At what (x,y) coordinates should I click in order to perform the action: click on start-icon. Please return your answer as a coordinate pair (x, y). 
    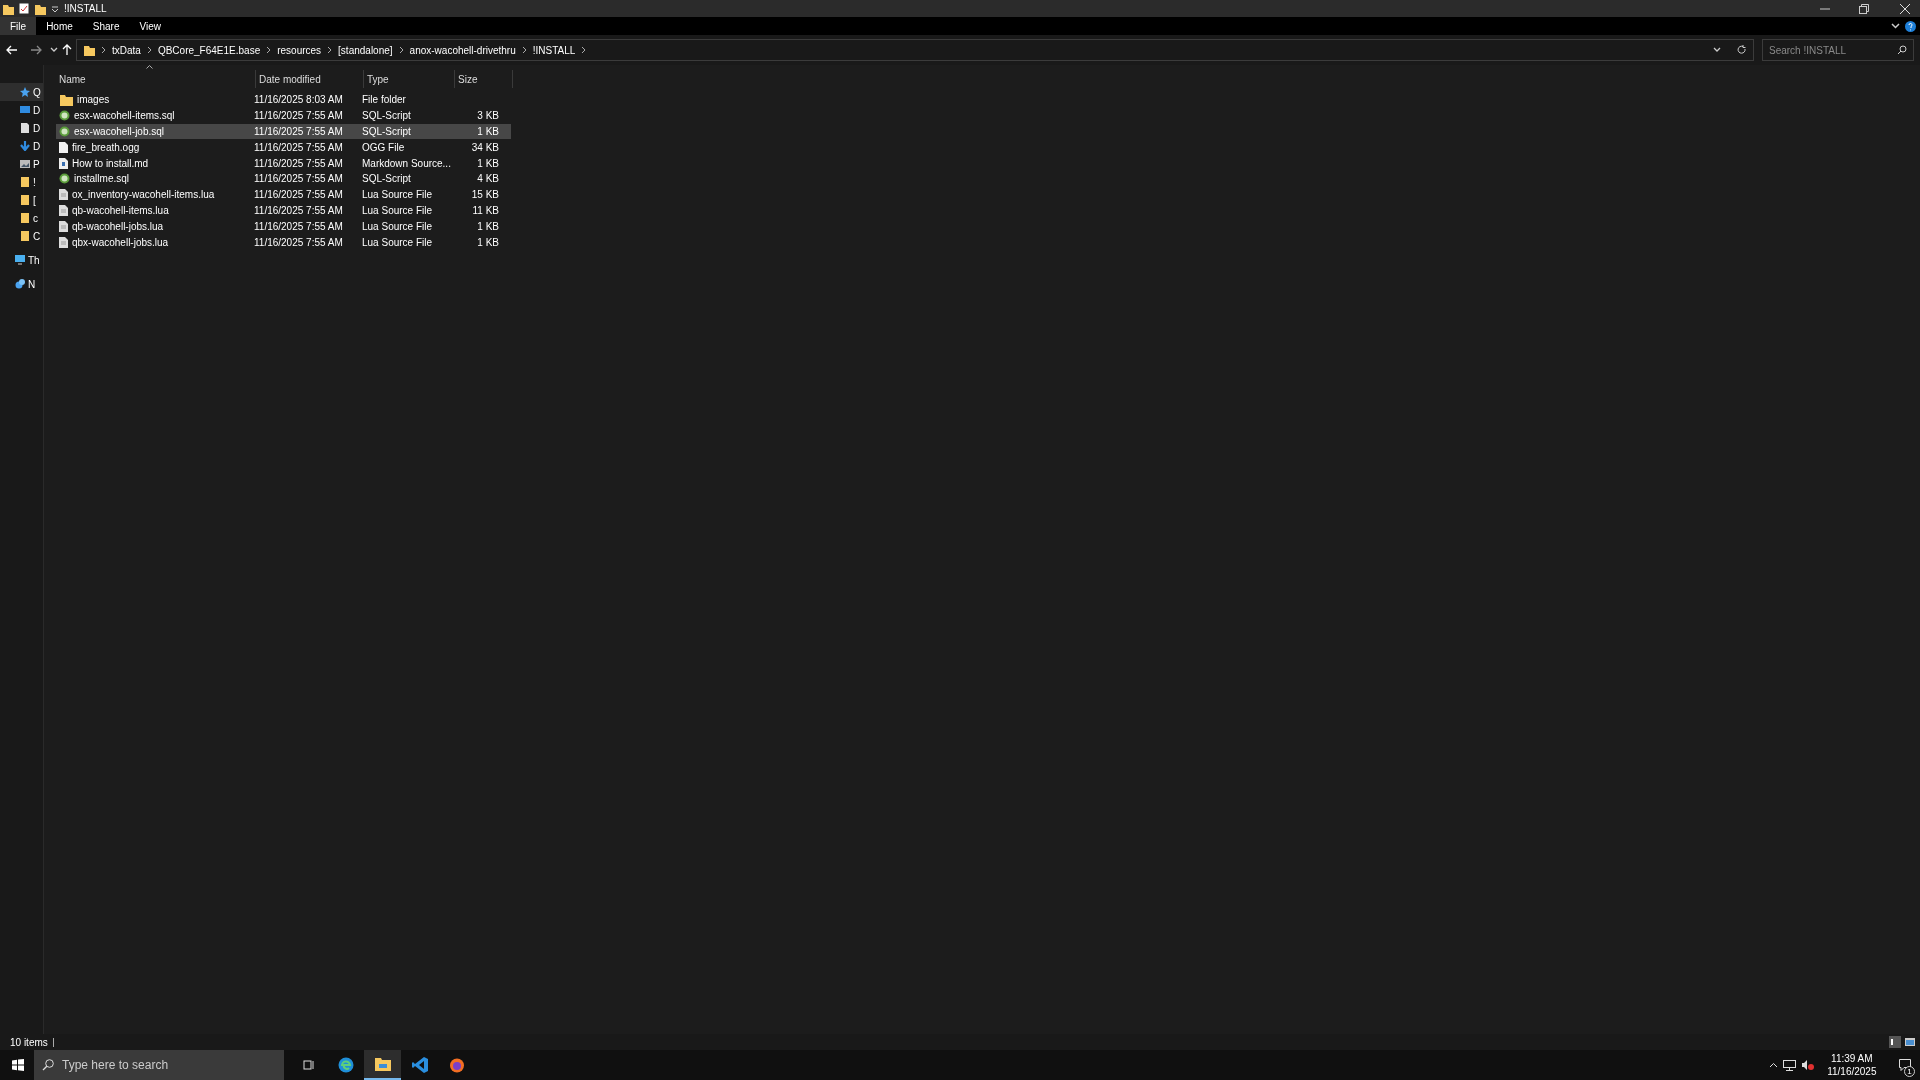
    Looking at the image, I should click on (18, 1065).